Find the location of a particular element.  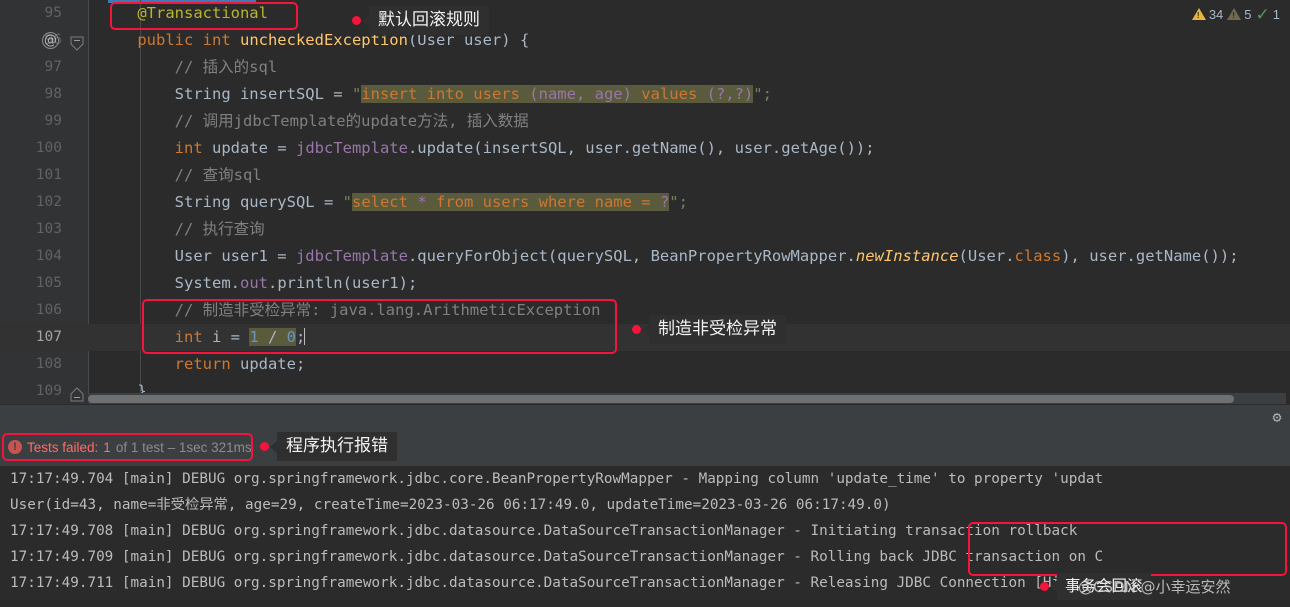

code-line: 105 System.out.println(user1); is located at coordinates (645, 283).